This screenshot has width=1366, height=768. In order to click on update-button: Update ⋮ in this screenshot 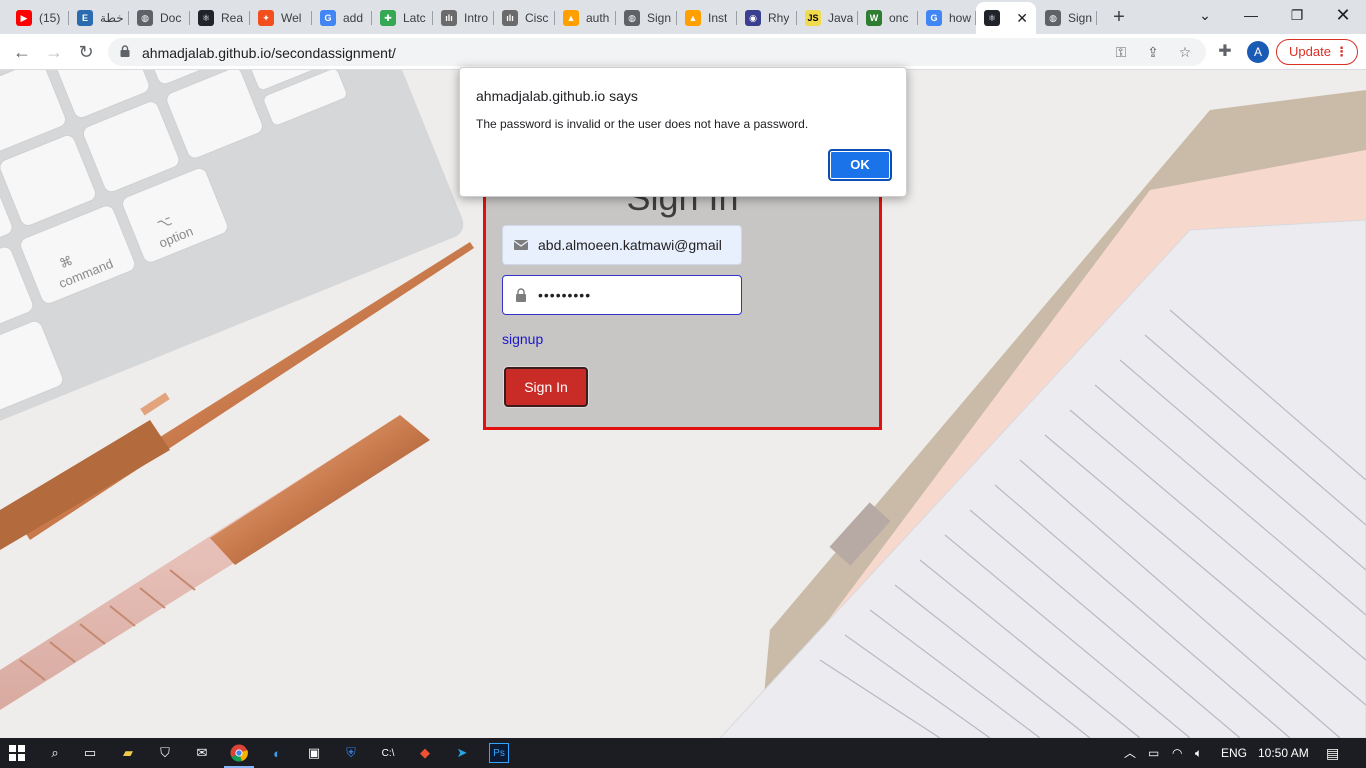, I will do `click(1317, 52)`.